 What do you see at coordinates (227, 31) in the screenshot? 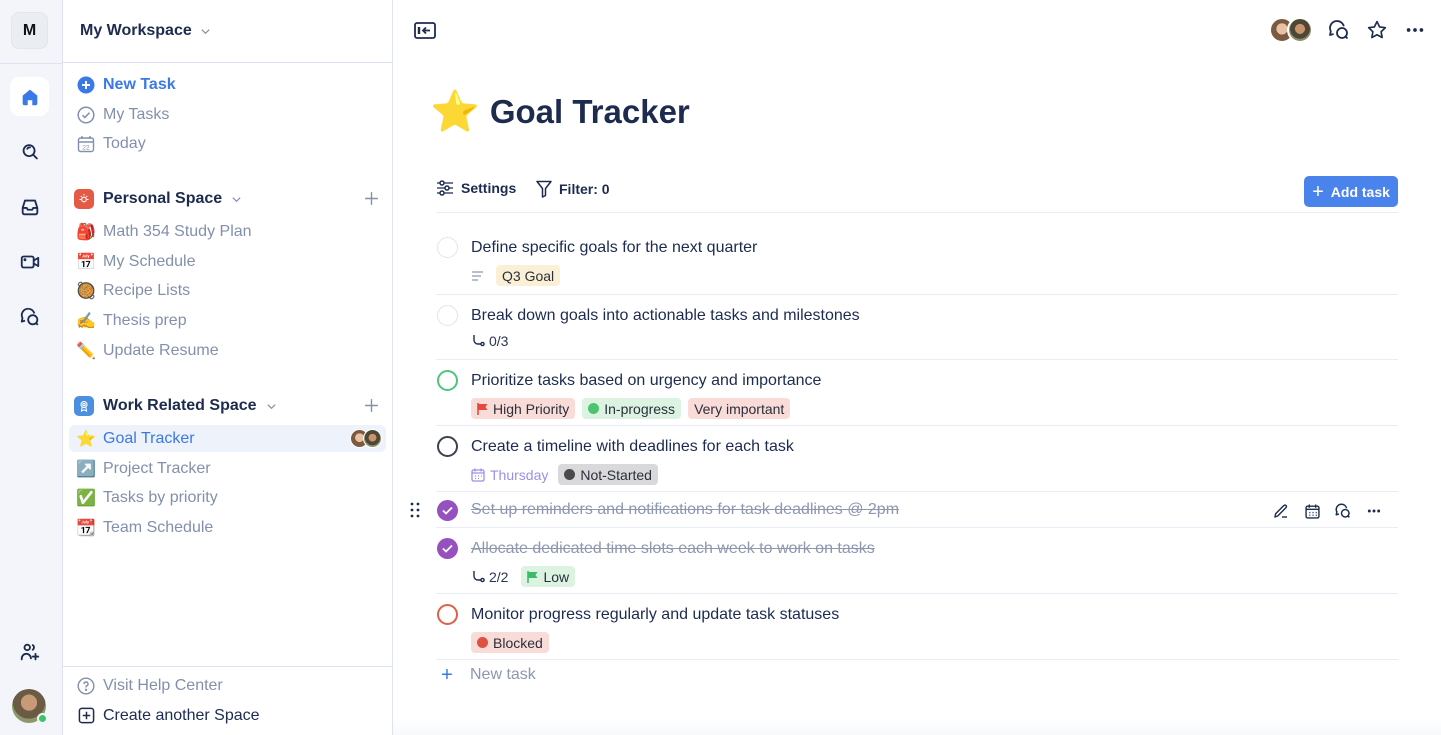
I see `workspace-switcher: My Workspace` at bounding box center [227, 31].